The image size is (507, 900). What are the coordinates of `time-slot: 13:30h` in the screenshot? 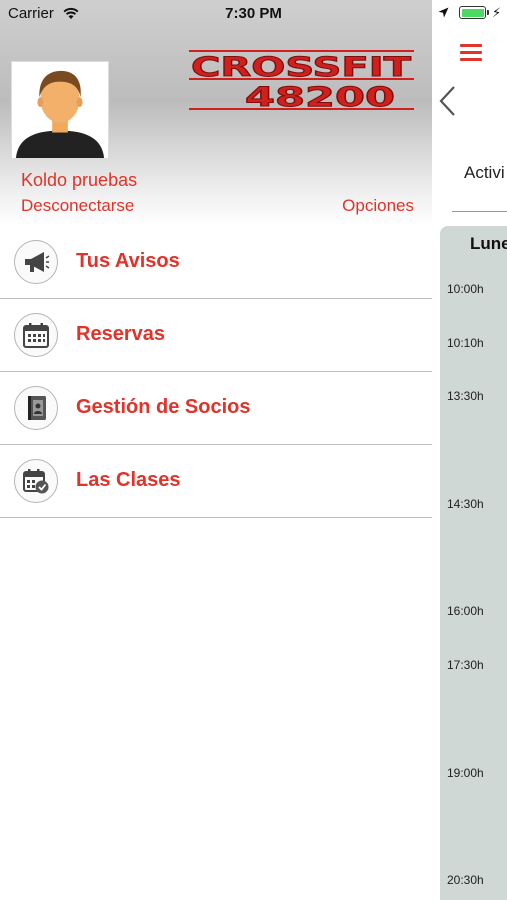 It's located at (465, 396).